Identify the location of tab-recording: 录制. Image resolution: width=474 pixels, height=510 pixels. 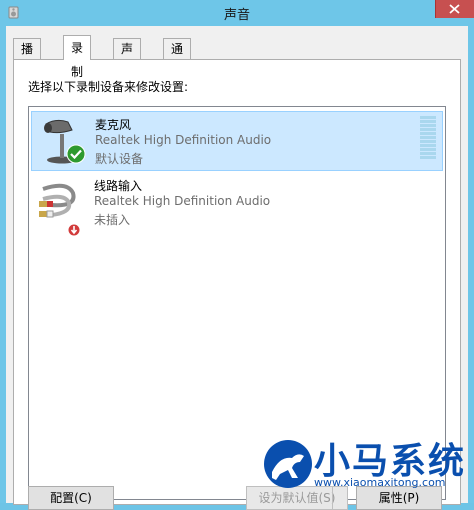
(77, 57).